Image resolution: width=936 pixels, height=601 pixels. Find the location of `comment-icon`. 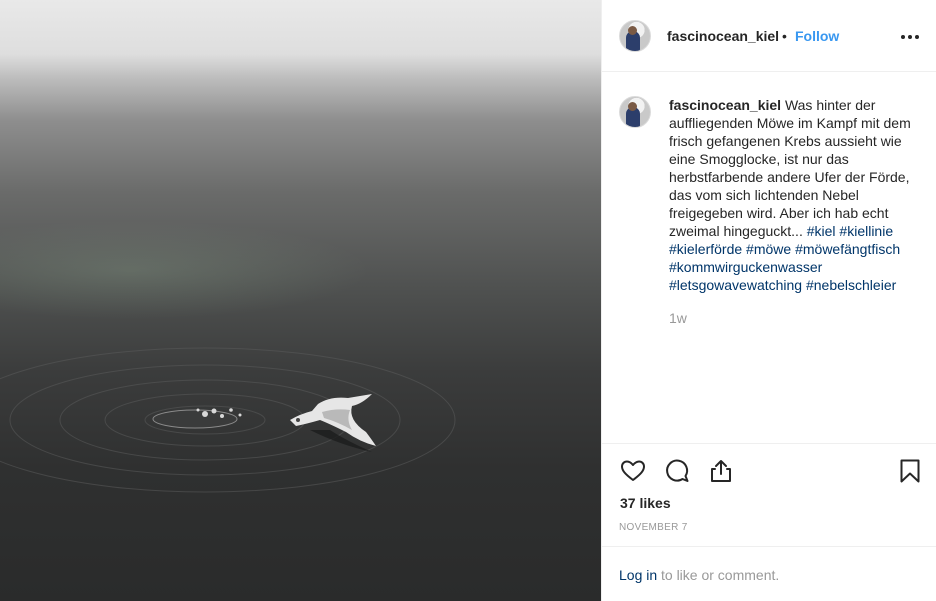

comment-icon is located at coordinates (677, 471).